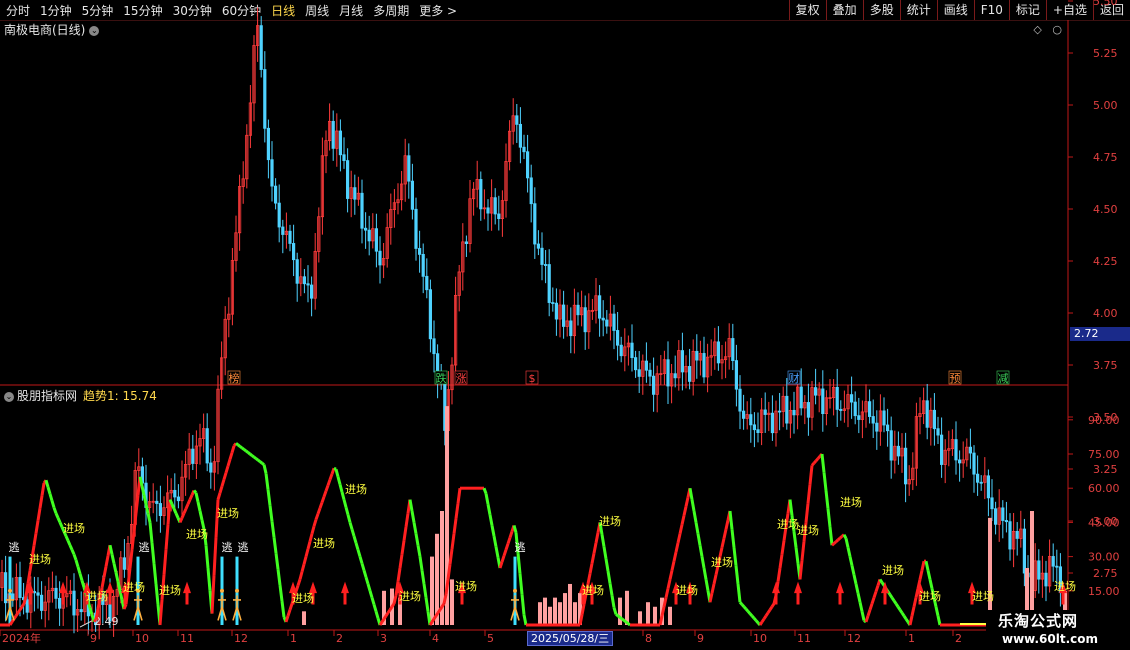 The width and height of the screenshot is (1130, 650). Describe the element at coordinates (1057, 29) in the screenshot. I see `circle-icon: ○` at that location.